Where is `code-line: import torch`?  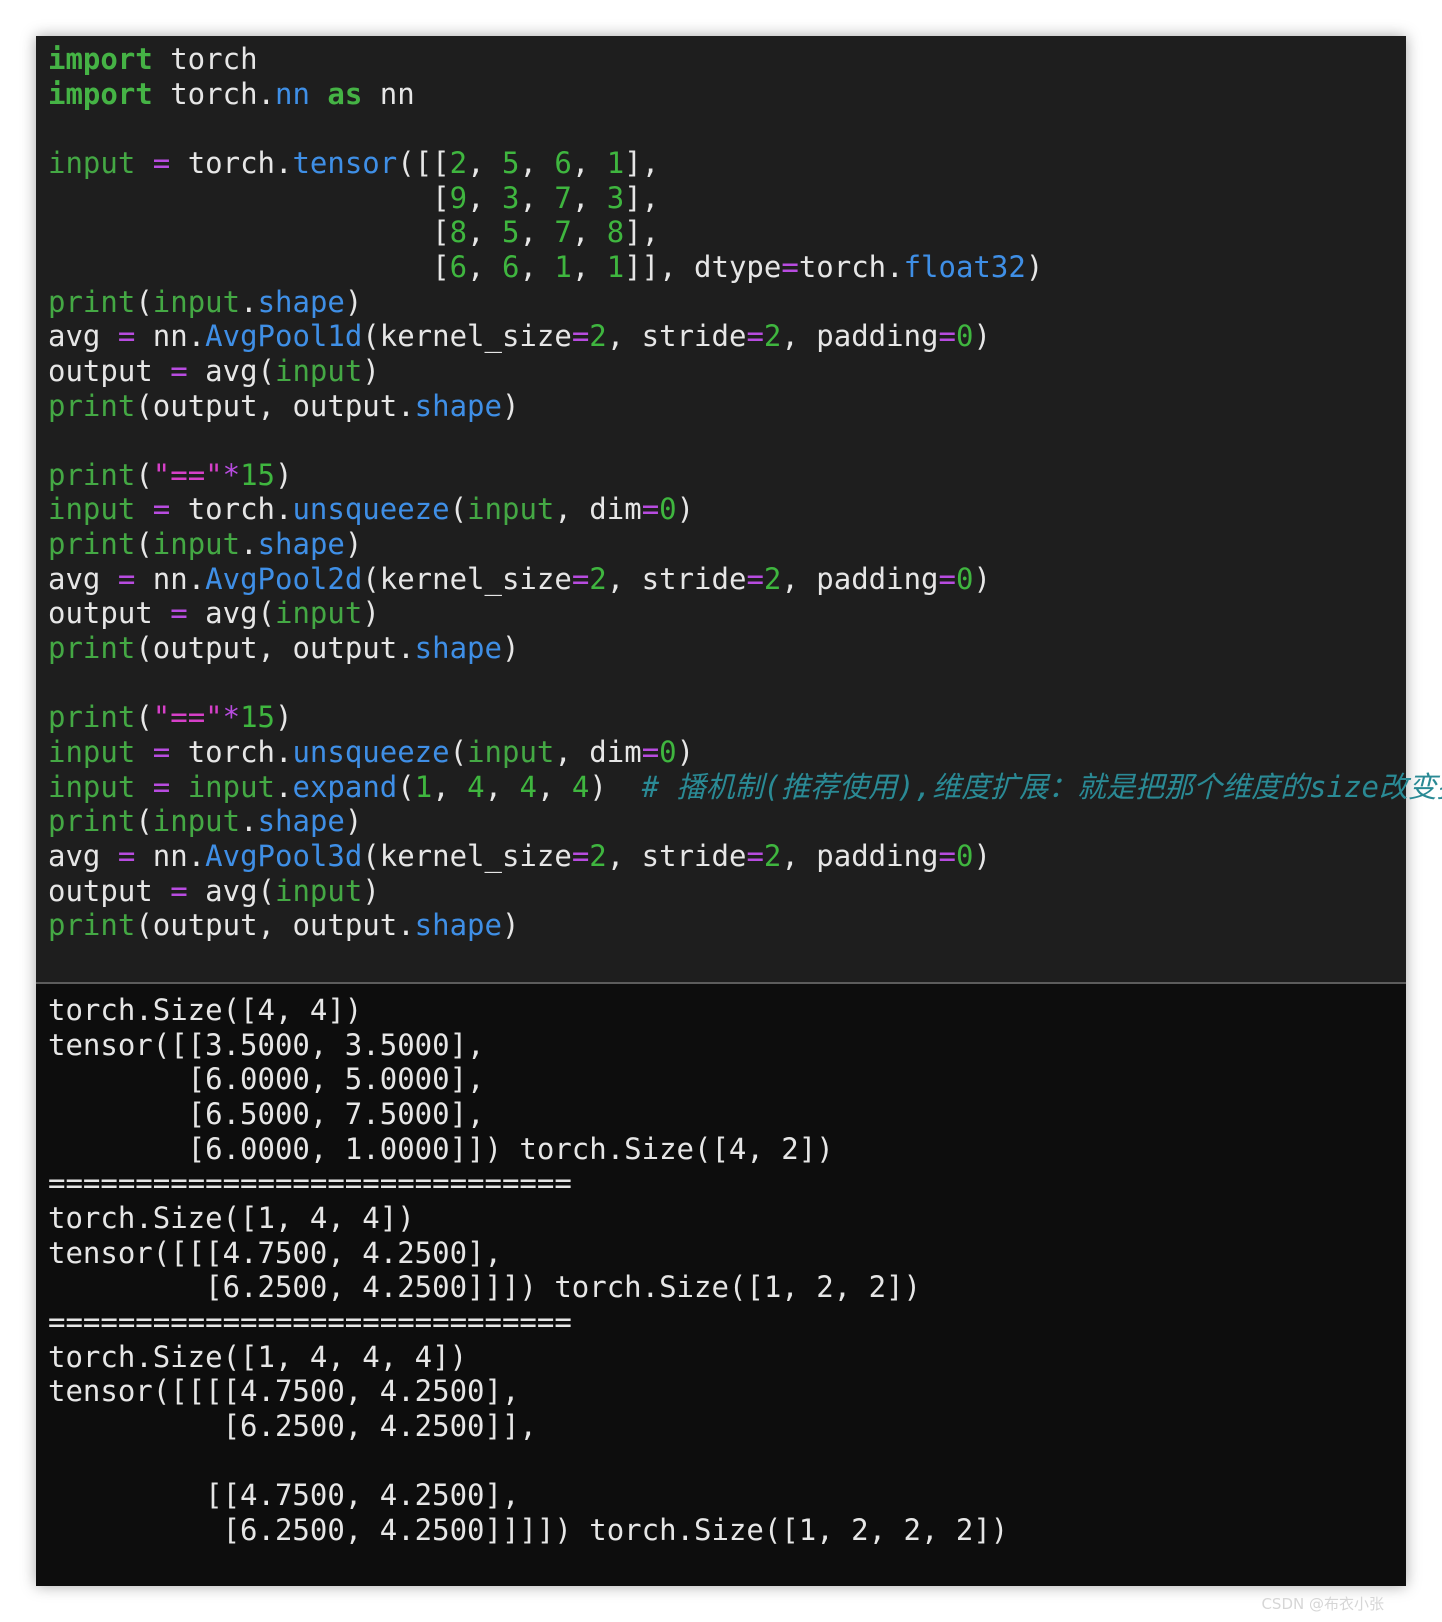 code-line: import torch is located at coordinates (153, 59).